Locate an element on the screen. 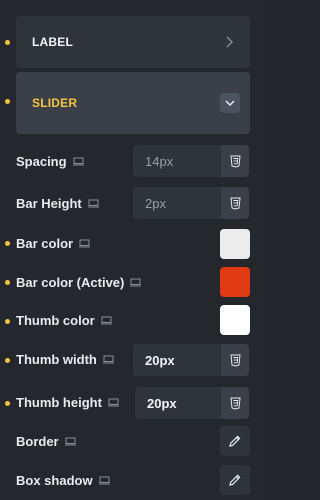 The height and width of the screenshot is (500, 320). spacing-input-placeholder: 14px is located at coordinates (159, 161).